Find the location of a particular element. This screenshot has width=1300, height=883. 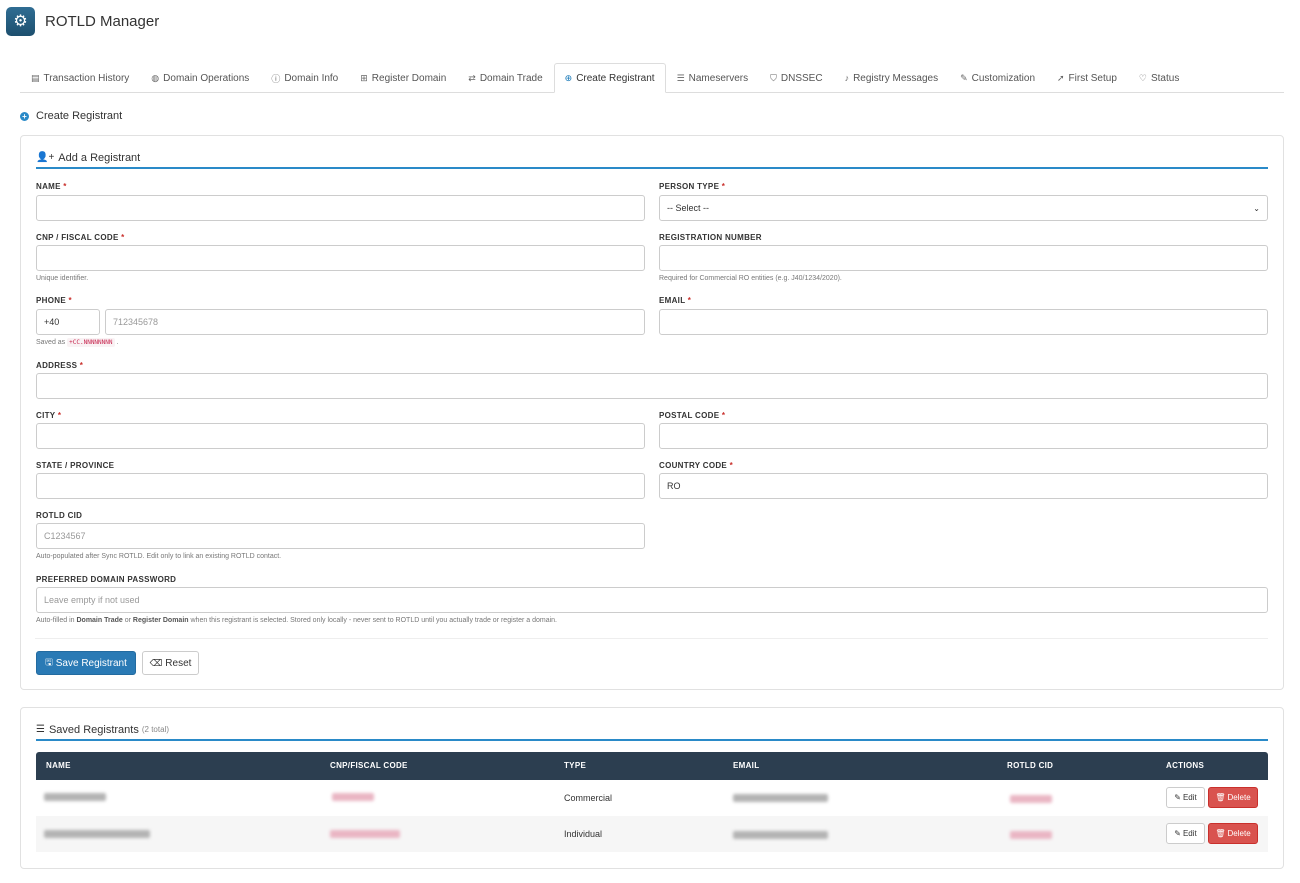

tab-label: First Setup is located at coordinates (1092, 78).